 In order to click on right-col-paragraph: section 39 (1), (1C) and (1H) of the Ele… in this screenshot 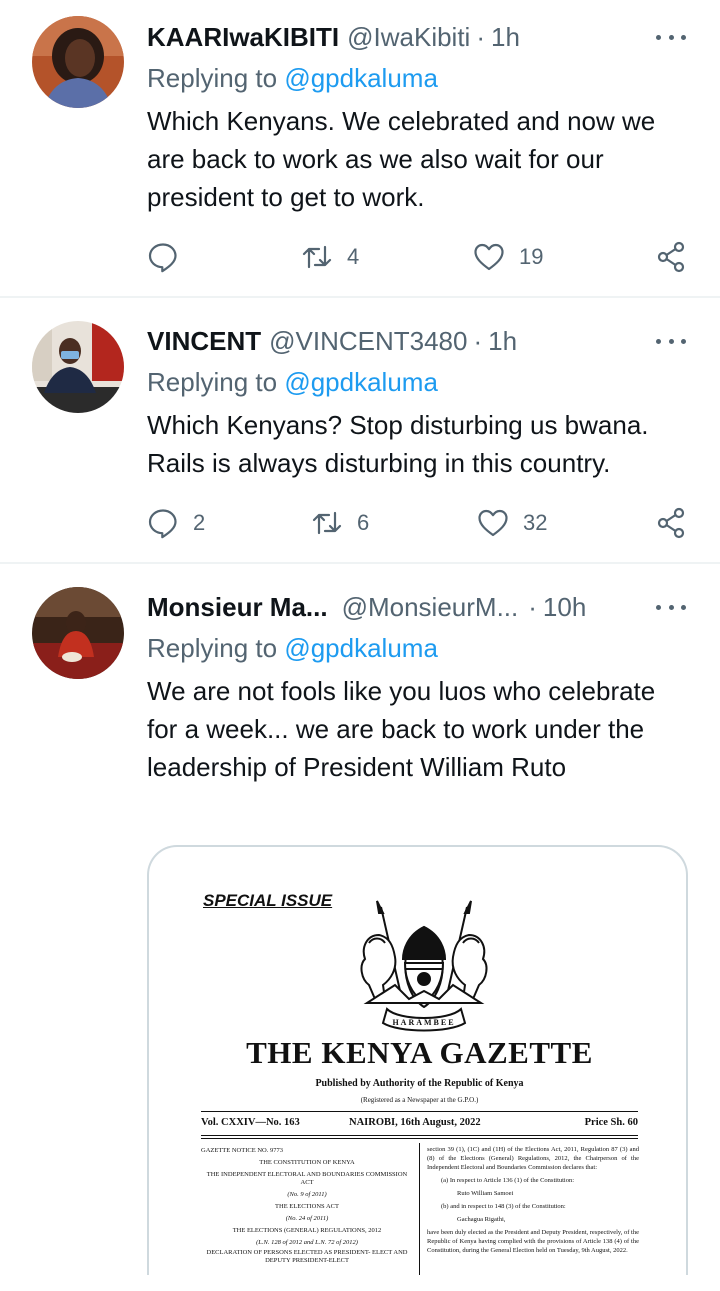, I will do `click(533, 1158)`.